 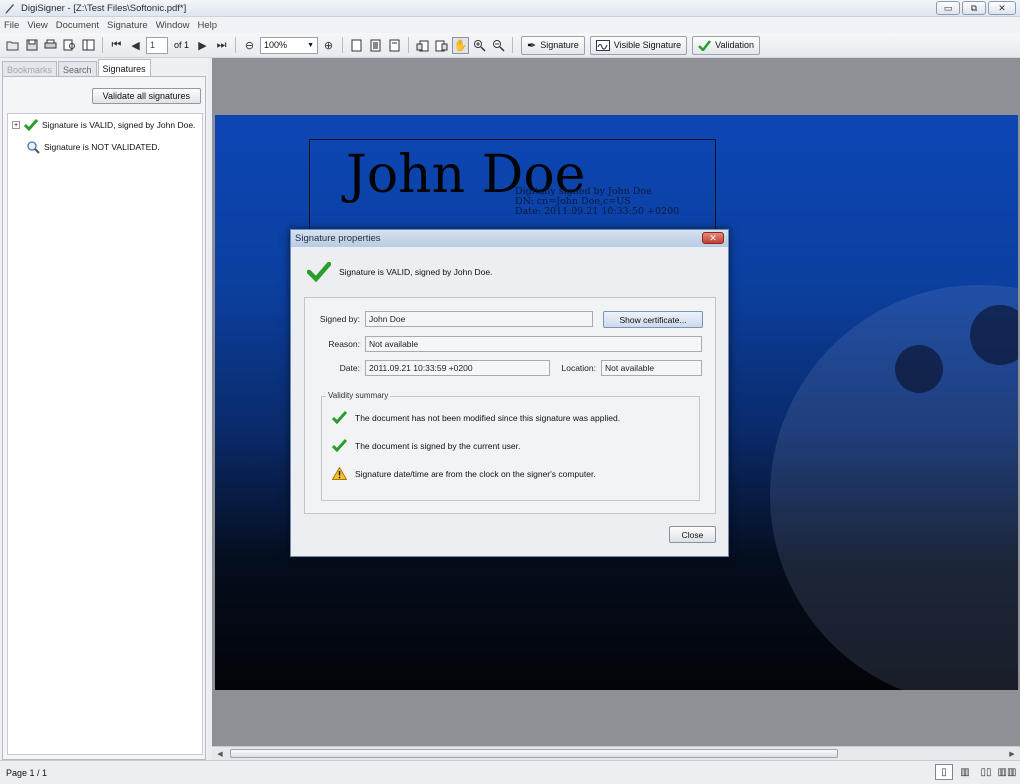 What do you see at coordinates (735, 45) in the screenshot?
I see `validation-label: Validation` at bounding box center [735, 45].